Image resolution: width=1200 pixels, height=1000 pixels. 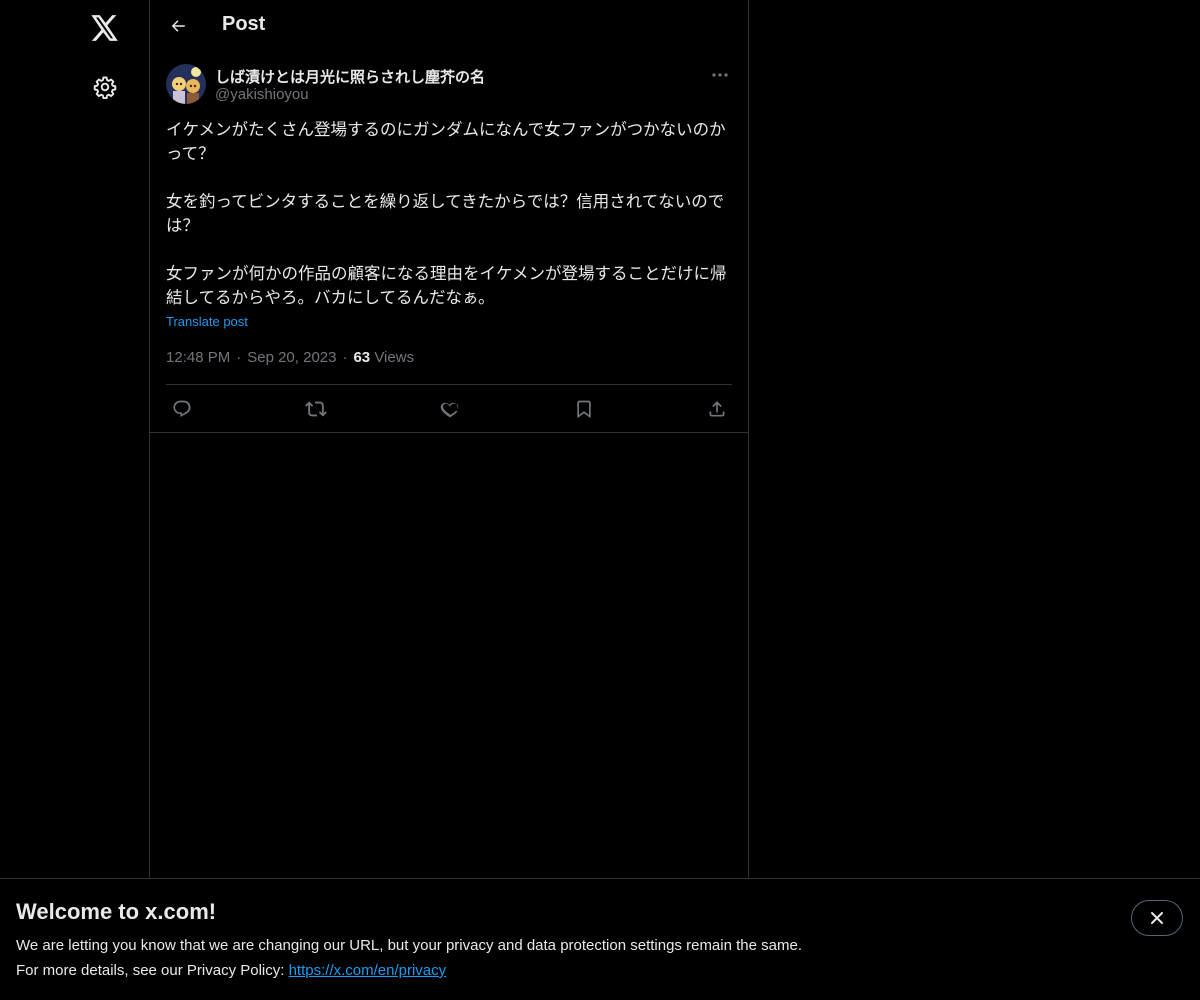 What do you see at coordinates (198, 357) in the screenshot?
I see `post-time: 12:48 PM` at bounding box center [198, 357].